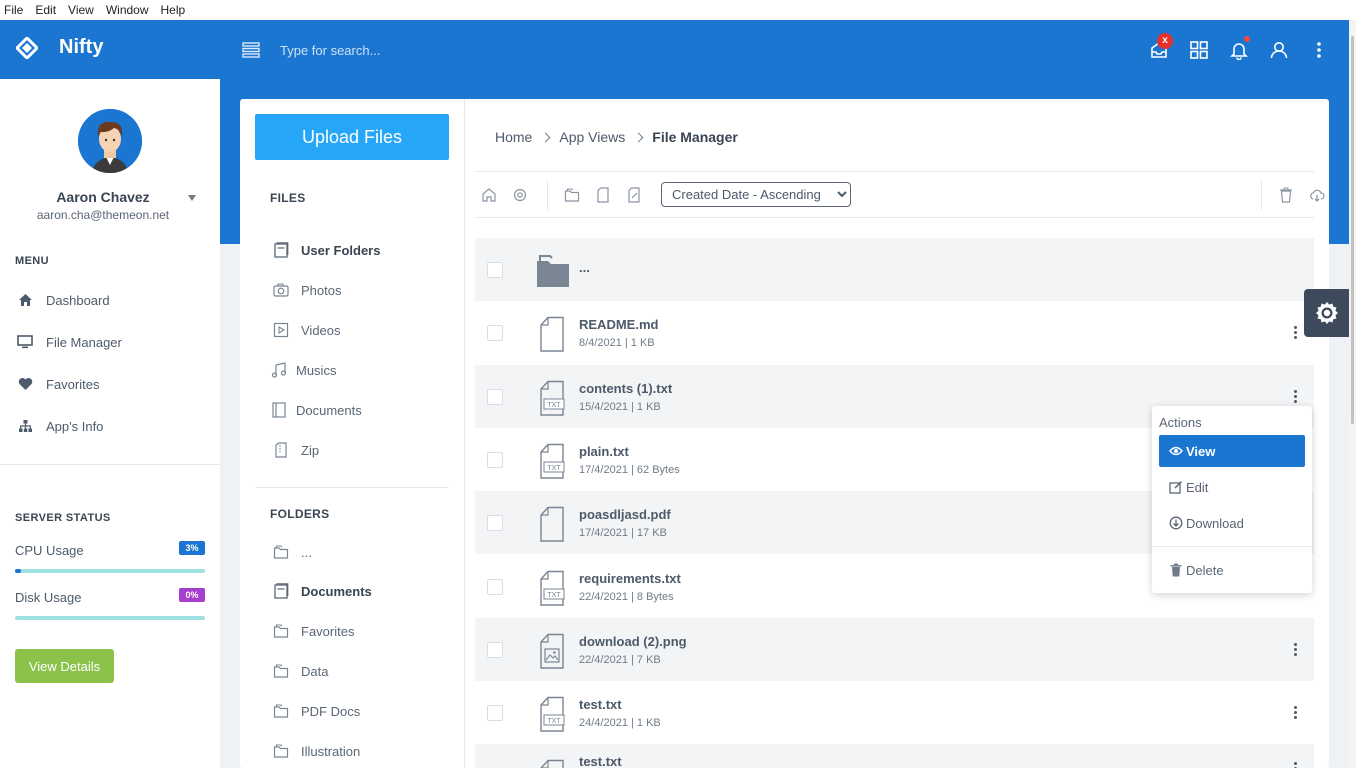 Image resolution: width=1356 pixels, height=768 pixels. I want to click on avatar, so click(110, 141).